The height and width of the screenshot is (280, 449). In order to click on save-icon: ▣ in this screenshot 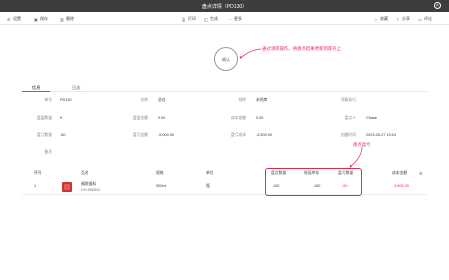, I will do `click(36, 19)`.